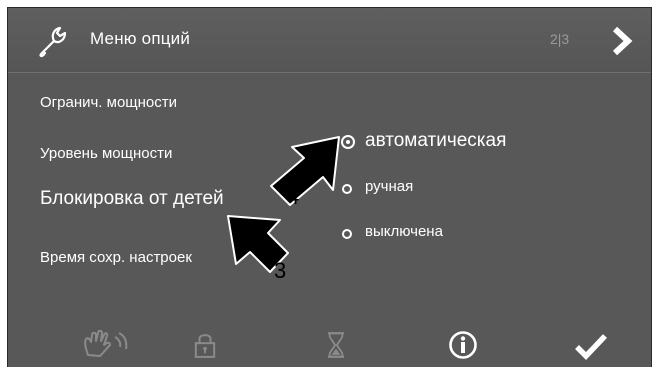 The image size is (659, 368). What do you see at coordinates (110, 344) in the screenshot?
I see `hand-wave-icon` at bounding box center [110, 344].